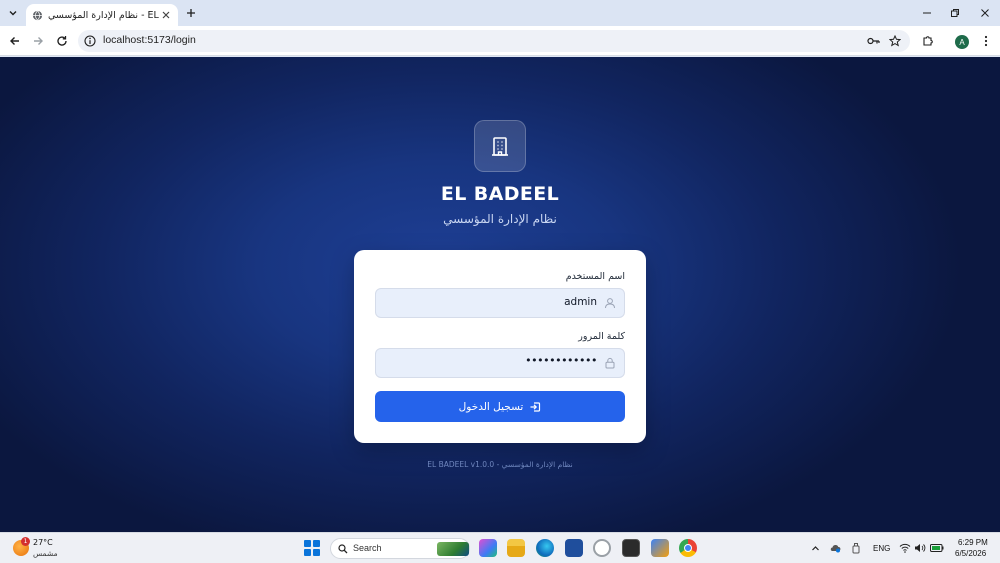  What do you see at coordinates (937, 548) in the screenshot?
I see `battery-charging-icon` at bounding box center [937, 548].